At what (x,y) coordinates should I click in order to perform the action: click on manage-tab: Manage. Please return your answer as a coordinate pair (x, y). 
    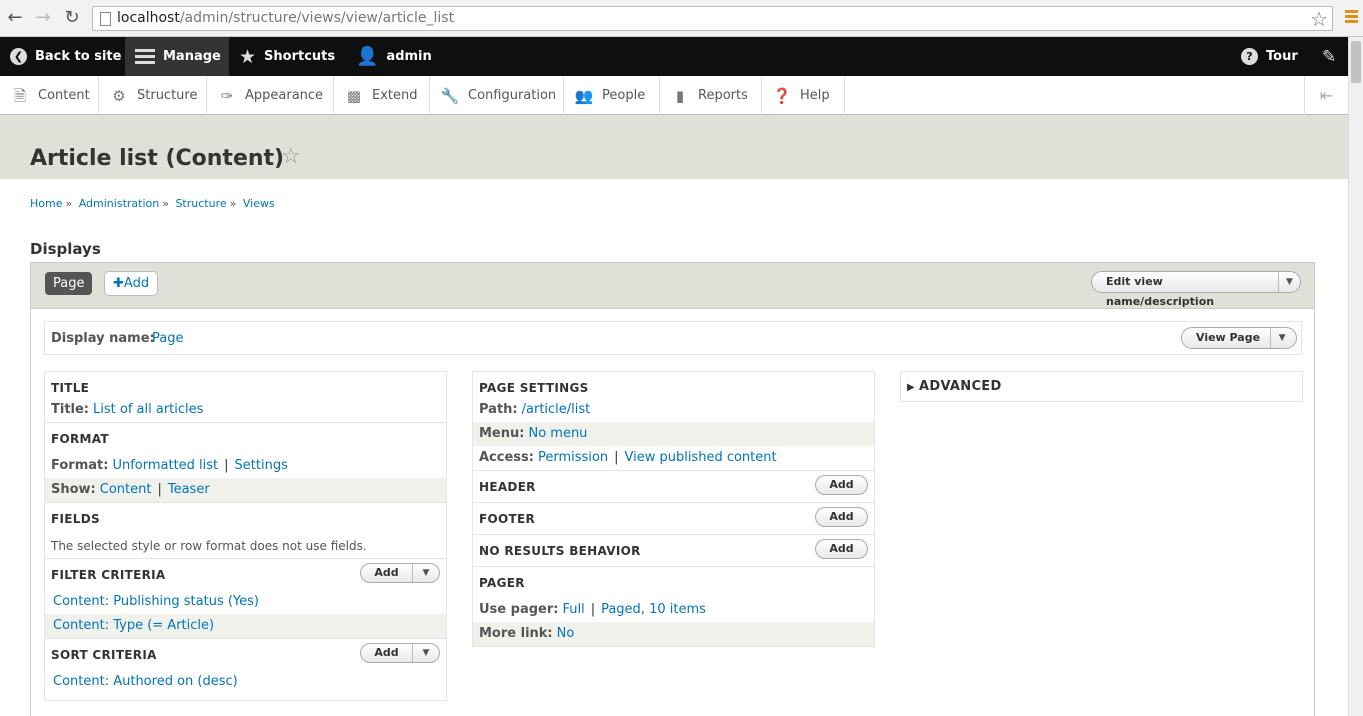
    Looking at the image, I should click on (177, 56).